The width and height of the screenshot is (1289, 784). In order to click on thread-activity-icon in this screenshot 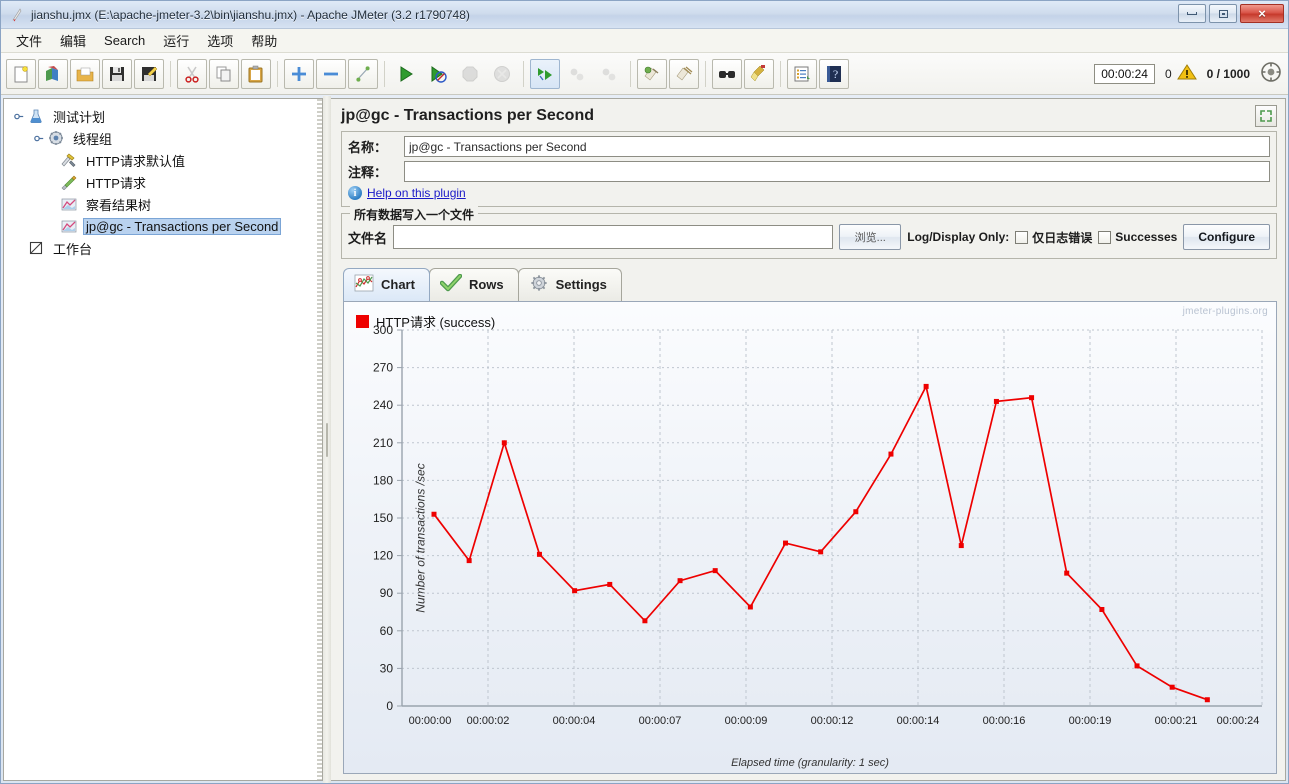, I will do `click(1271, 73)`.